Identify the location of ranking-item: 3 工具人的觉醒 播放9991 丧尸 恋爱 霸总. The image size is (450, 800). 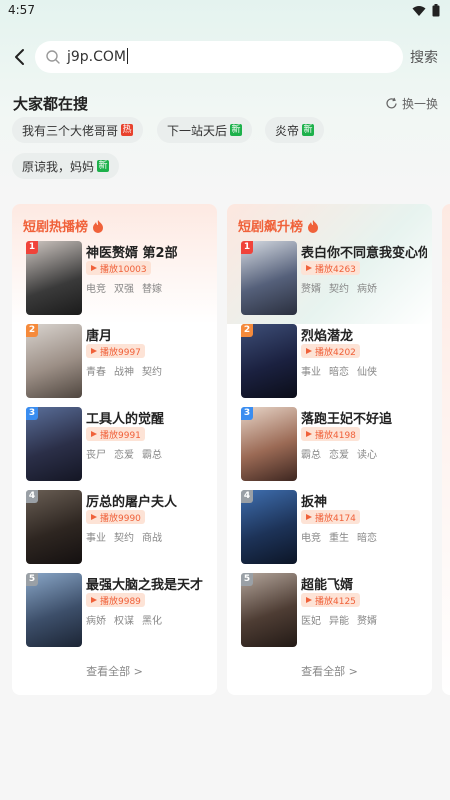
(114, 446).